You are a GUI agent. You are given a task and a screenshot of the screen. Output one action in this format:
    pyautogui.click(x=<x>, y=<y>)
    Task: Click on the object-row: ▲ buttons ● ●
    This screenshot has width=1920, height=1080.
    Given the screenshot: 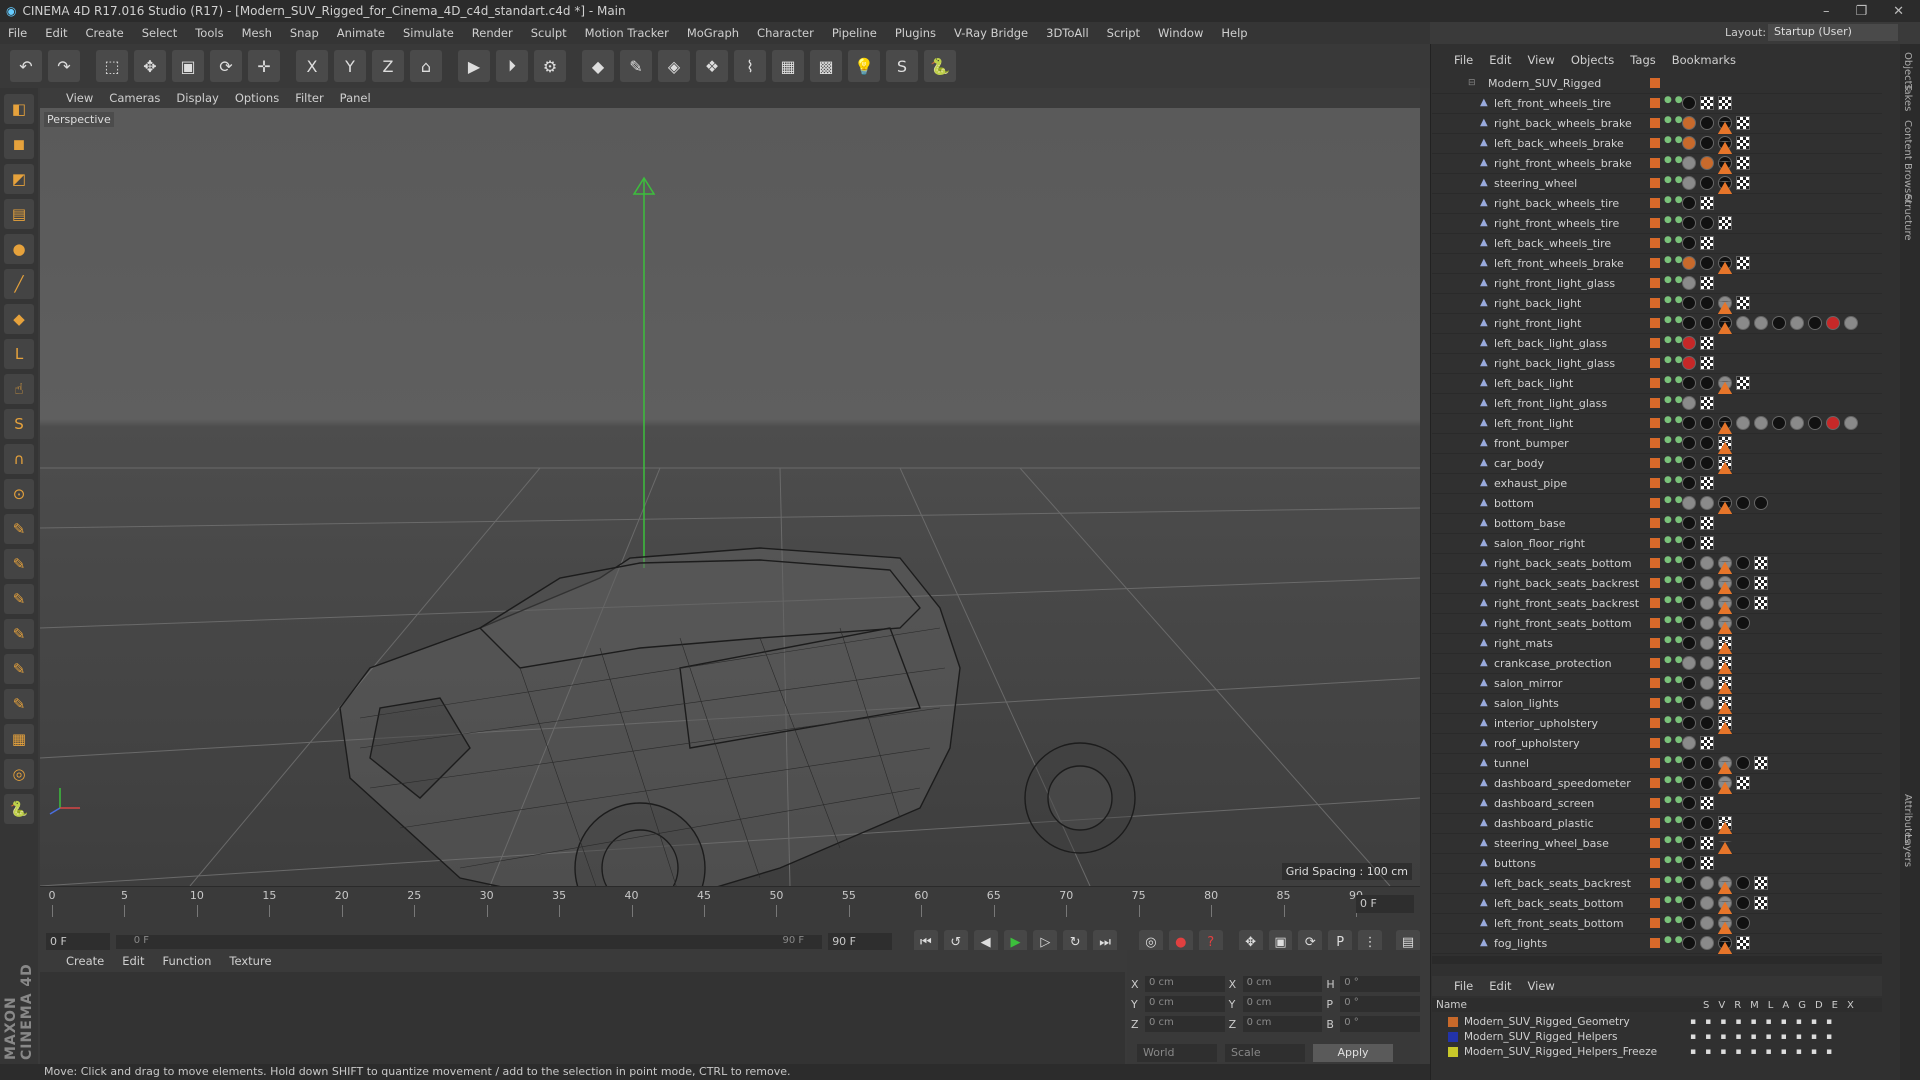 What is the action you would take?
    pyautogui.click(x=1657, y=864)
    